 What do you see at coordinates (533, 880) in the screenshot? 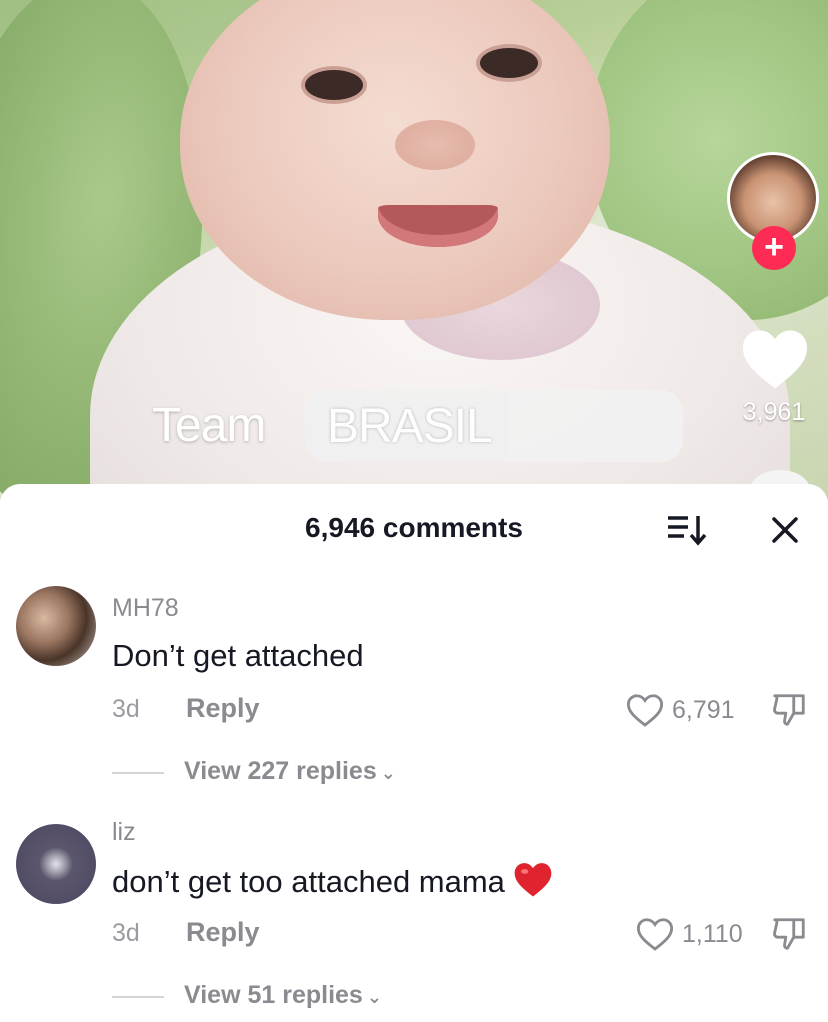
I see `red-heart-emoji` at bounding box center [533, 880].